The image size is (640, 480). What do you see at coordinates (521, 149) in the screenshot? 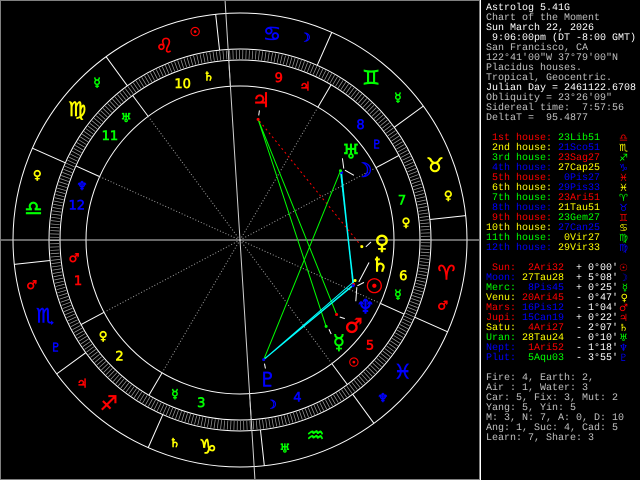
I see `house-label: 2nd house:` at bounding box center [521, 149].